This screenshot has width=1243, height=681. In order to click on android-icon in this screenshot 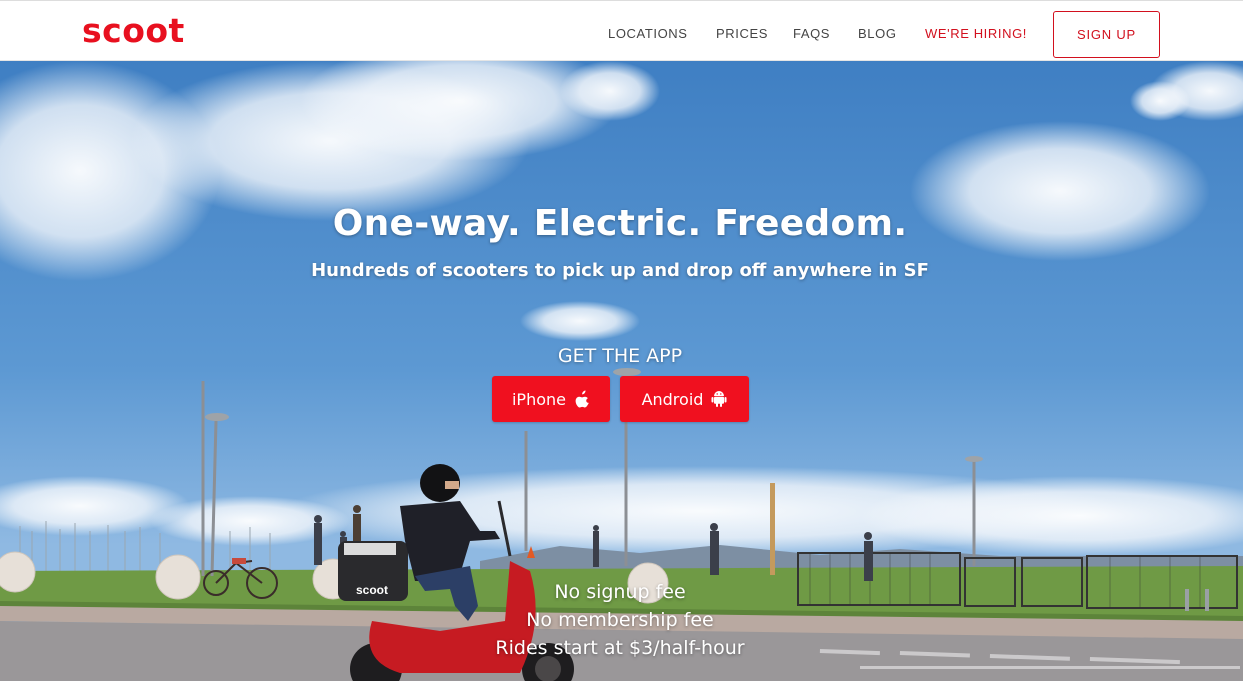, I will do `click(719, 399)`.